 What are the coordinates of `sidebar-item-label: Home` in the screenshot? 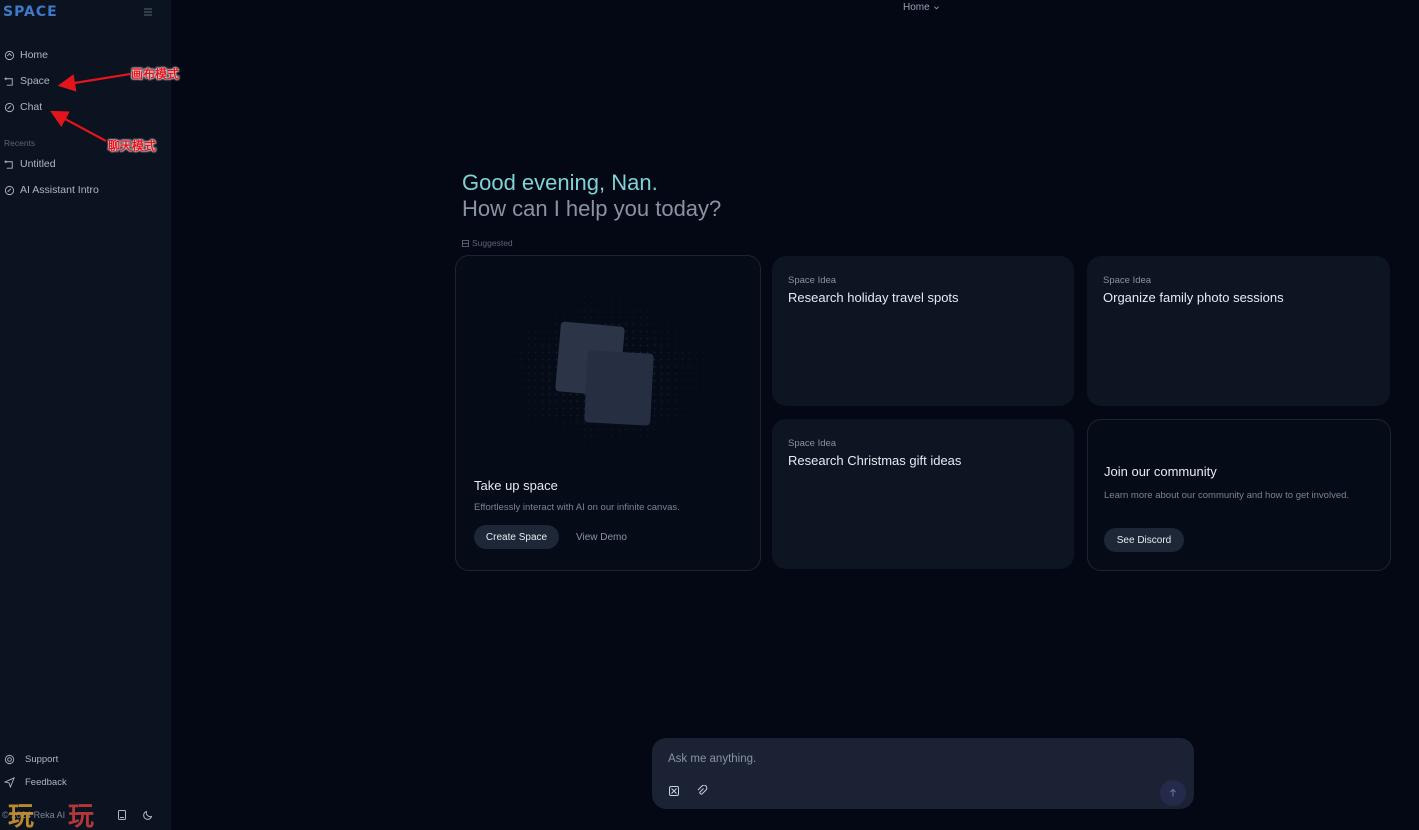 It's located at (34, 55).